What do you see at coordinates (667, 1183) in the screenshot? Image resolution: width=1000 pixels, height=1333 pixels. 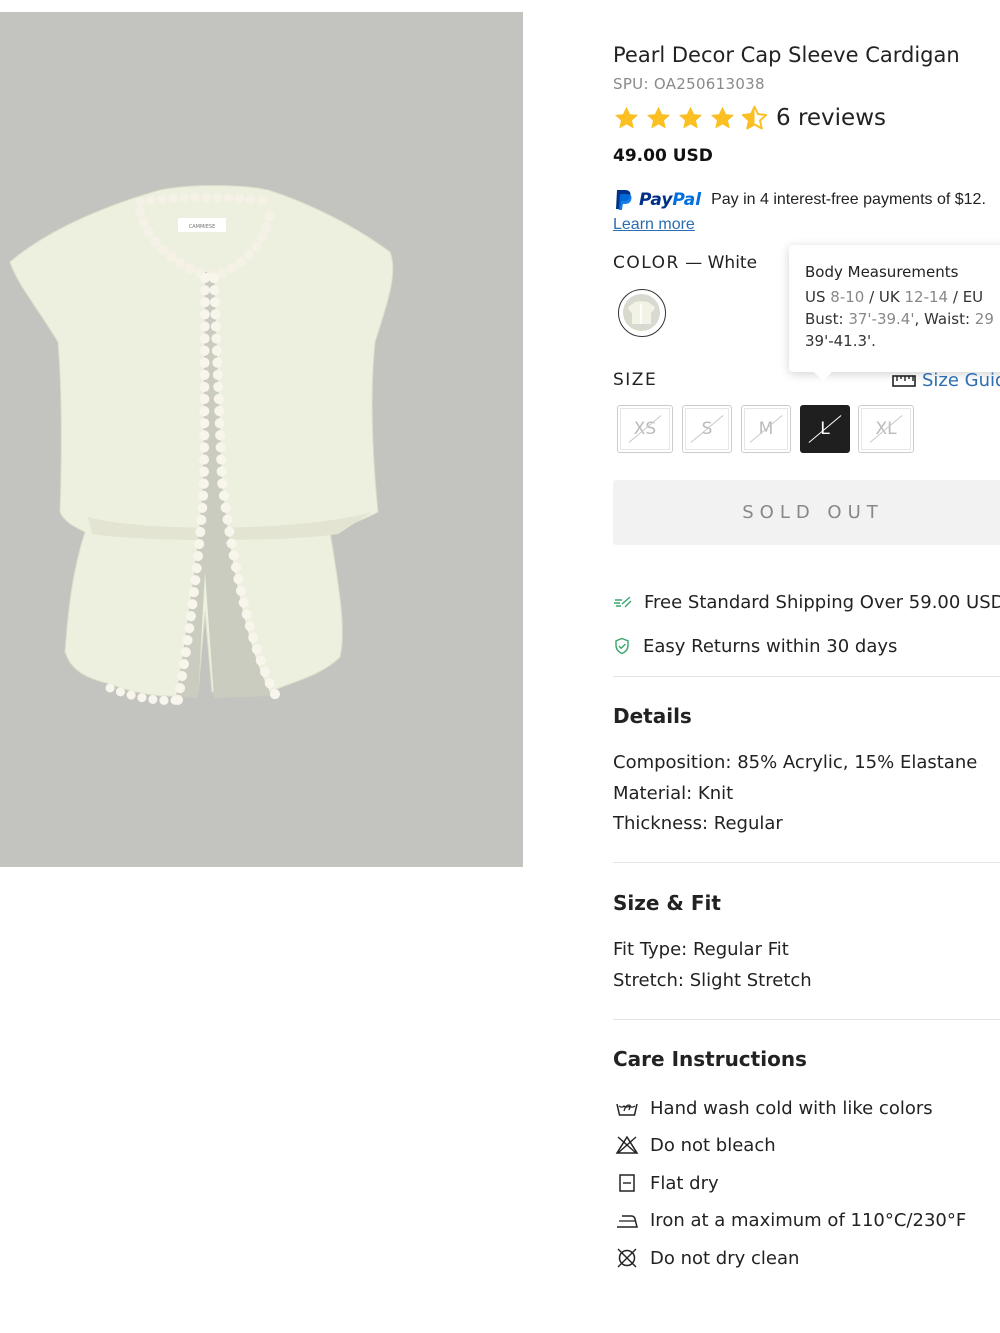 I see `care-item: Flat dry` at bounding box center [667, 1183].